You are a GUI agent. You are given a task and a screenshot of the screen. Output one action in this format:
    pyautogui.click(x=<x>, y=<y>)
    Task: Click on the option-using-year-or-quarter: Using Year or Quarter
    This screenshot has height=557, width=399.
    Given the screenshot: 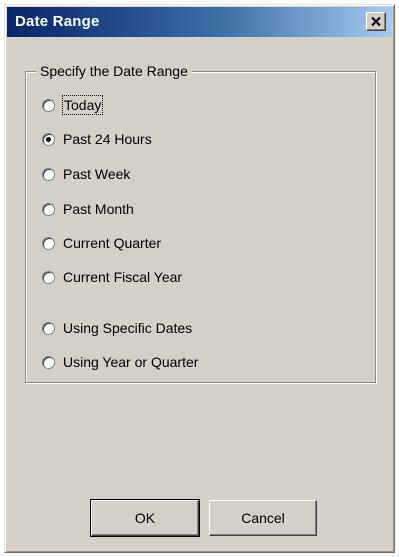 What is the action you would take?
    pyautogui.click(x=120, y=362)
    